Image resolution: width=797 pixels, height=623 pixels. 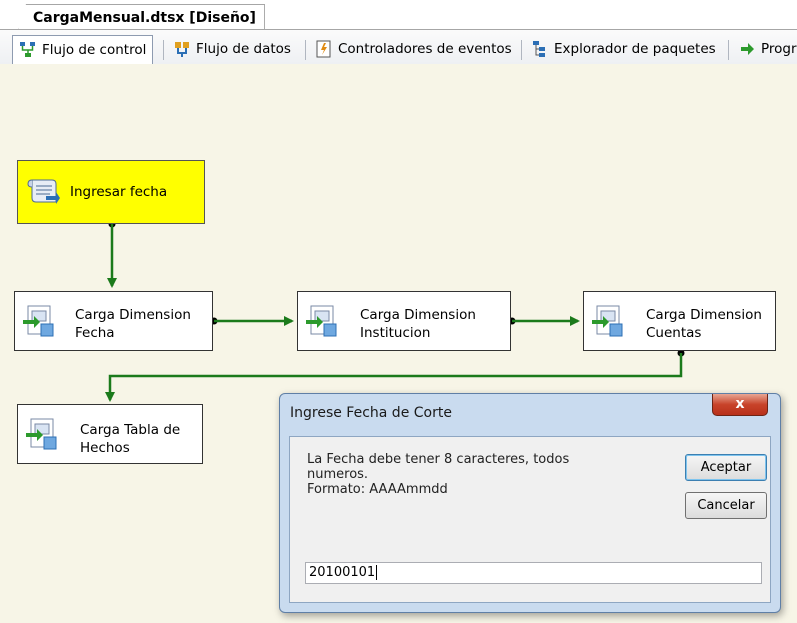 I want to click on document-tab: CargaMensual.dtsx [Diseño], so click(x=141, y=17).